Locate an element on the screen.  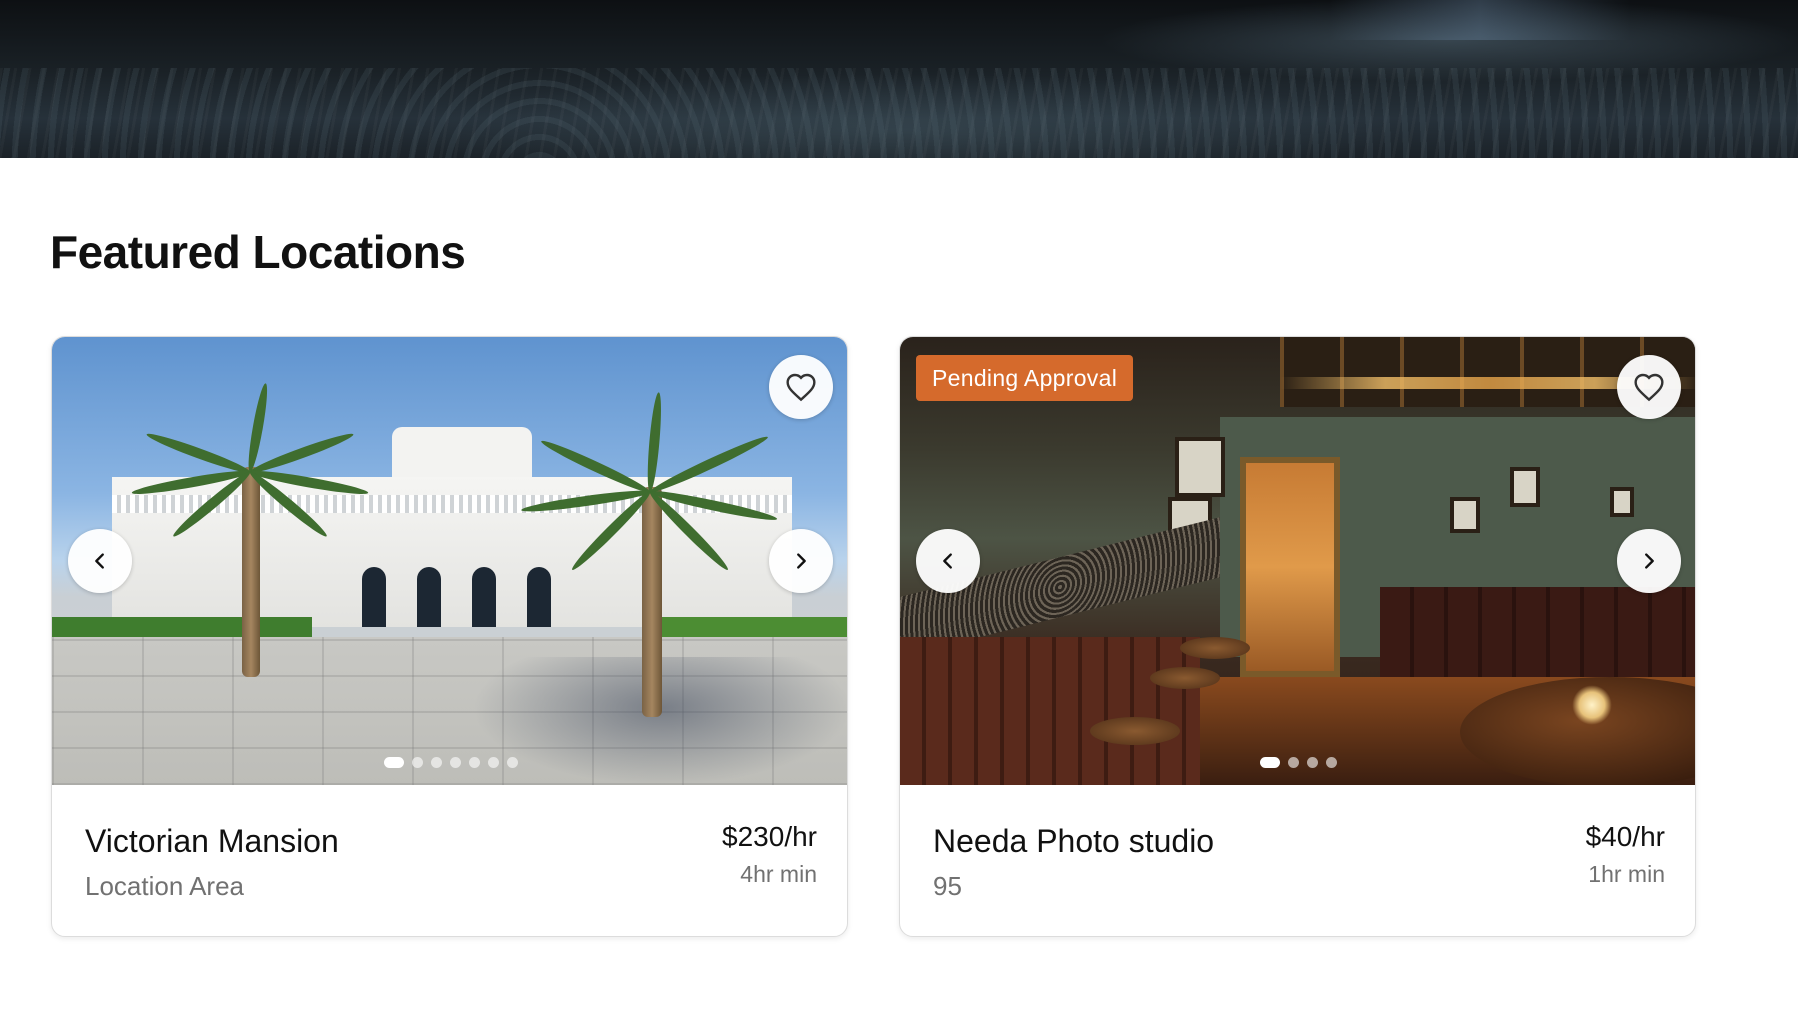
location-area: Location Area is located at coordinates (165, 886).